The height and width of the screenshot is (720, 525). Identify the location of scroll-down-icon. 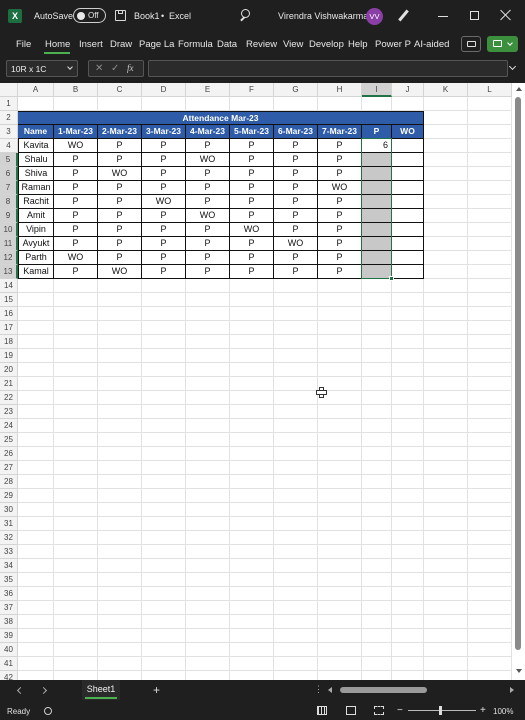
(519, 671).